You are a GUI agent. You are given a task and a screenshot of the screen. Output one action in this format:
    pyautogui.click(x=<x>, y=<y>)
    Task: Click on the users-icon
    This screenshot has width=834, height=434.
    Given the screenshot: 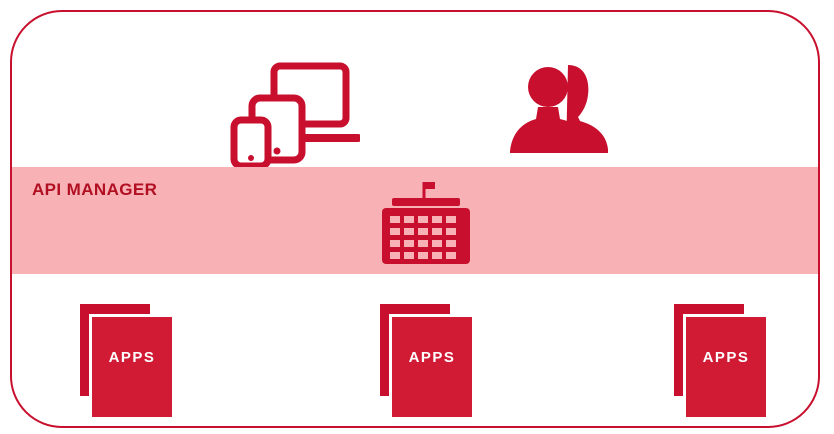 What is the action you would take?
    pyautogui.click(x=560, y=107)
    